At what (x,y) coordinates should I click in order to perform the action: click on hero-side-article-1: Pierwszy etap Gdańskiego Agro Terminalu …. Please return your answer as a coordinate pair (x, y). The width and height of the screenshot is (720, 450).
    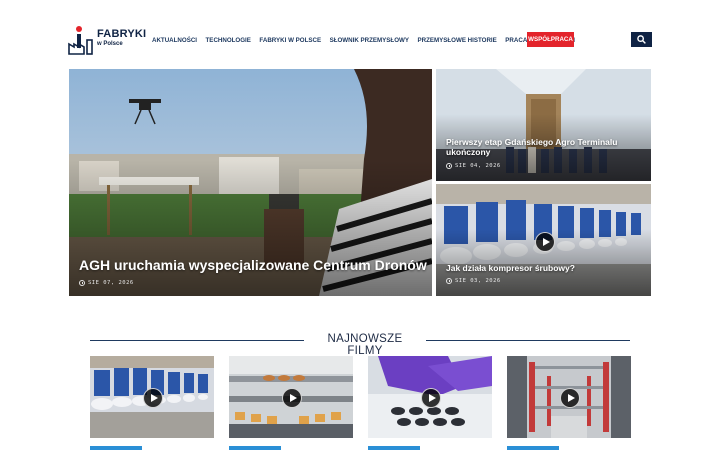
    Looking at the image, I should click on (543, 125).